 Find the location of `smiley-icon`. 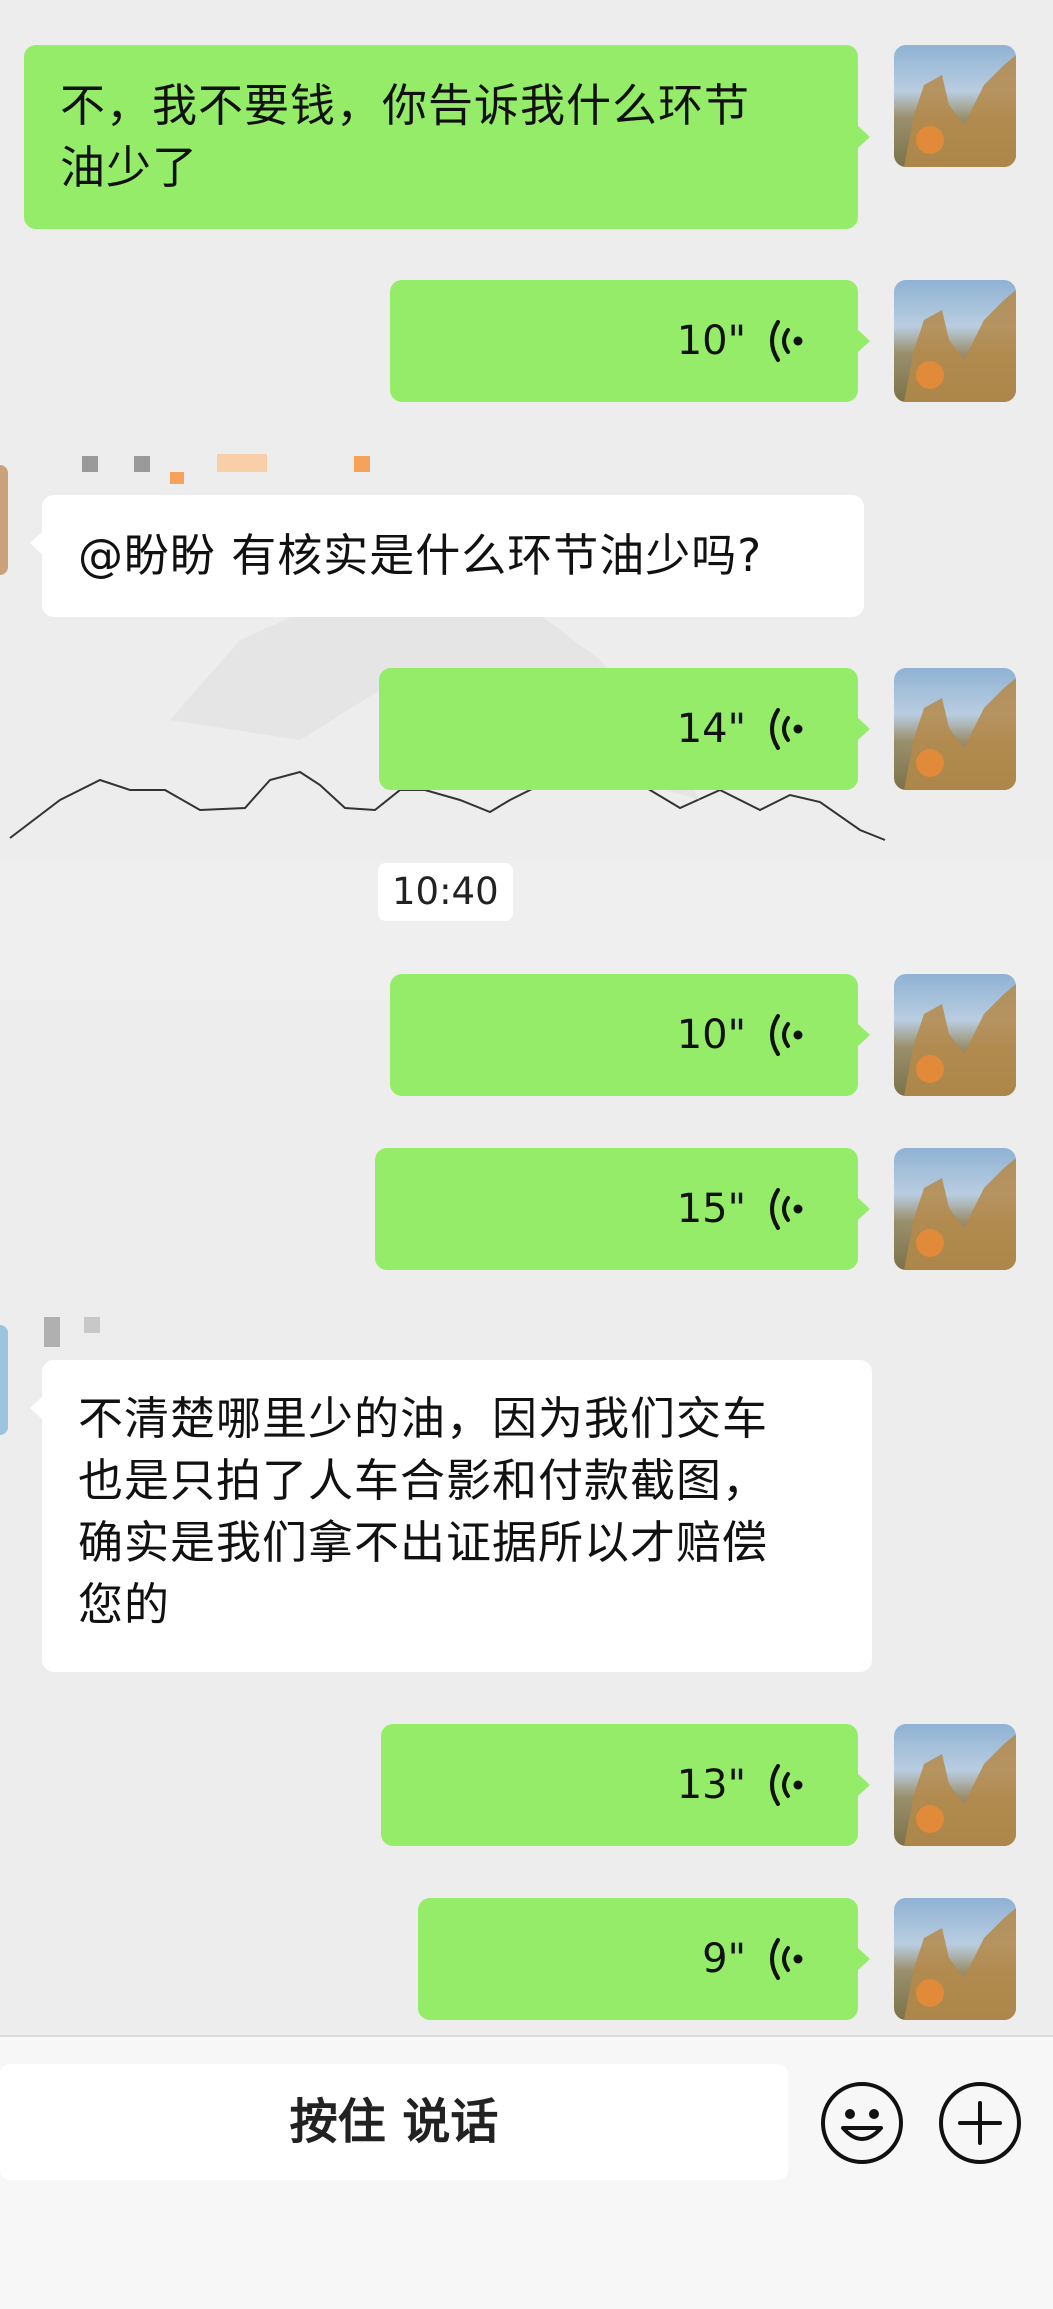

smiley-icon is located at coordinates (862, 2125).